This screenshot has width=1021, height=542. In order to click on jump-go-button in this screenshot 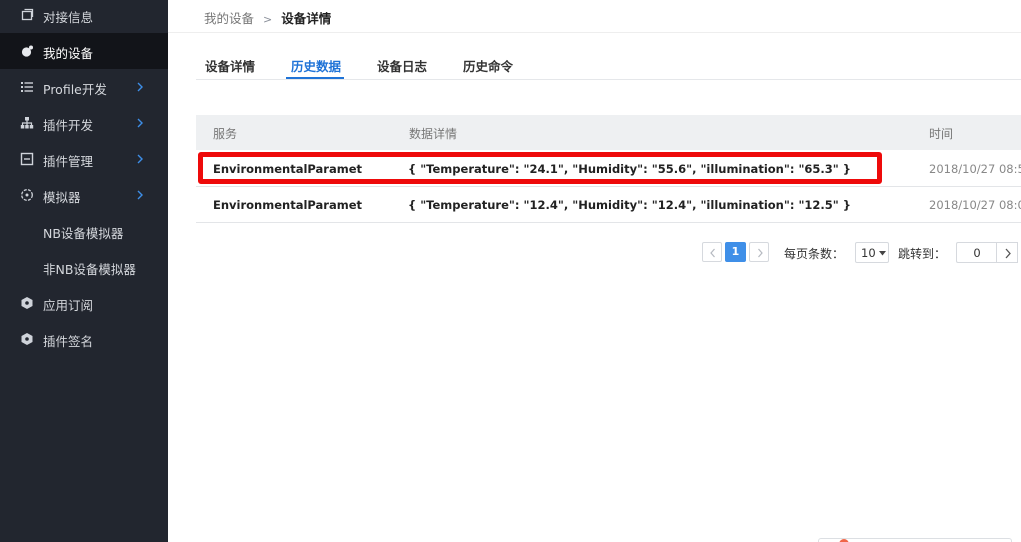, I will do `click(1007, 252)`.